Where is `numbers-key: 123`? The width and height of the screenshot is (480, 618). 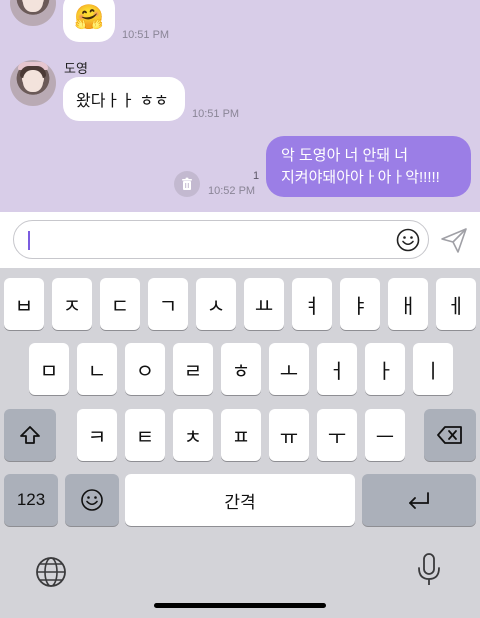
numbers-key: 123 is located at coordinates (31, 500).